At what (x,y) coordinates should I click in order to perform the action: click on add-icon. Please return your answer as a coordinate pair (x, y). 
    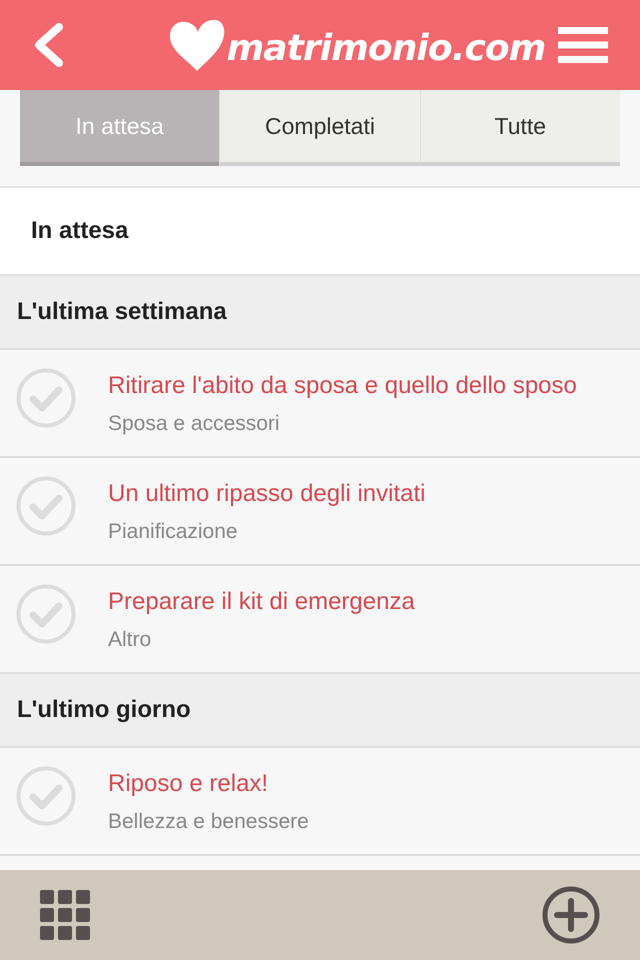
    Looking at the image, I should click on (571, 915).